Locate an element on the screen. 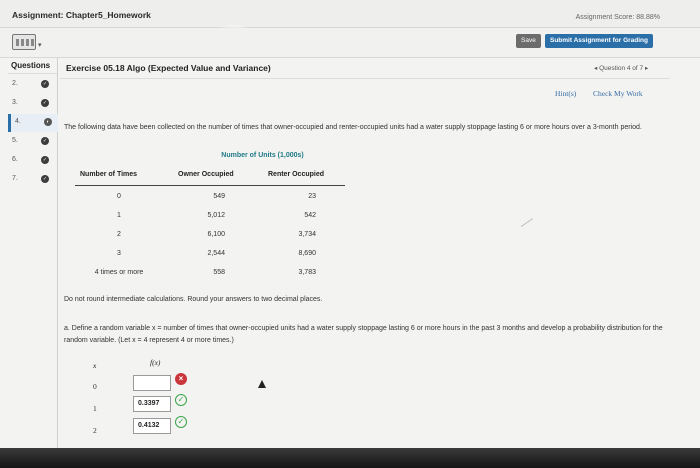  table-cell: 3,734 is located at coordinates (307, 234).